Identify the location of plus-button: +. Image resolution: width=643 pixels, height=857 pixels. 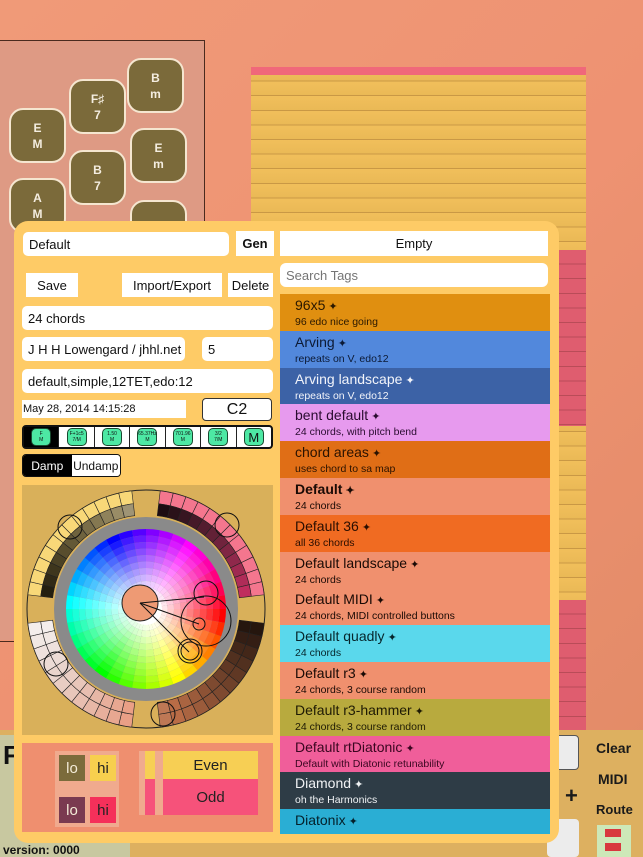
(571, 796).